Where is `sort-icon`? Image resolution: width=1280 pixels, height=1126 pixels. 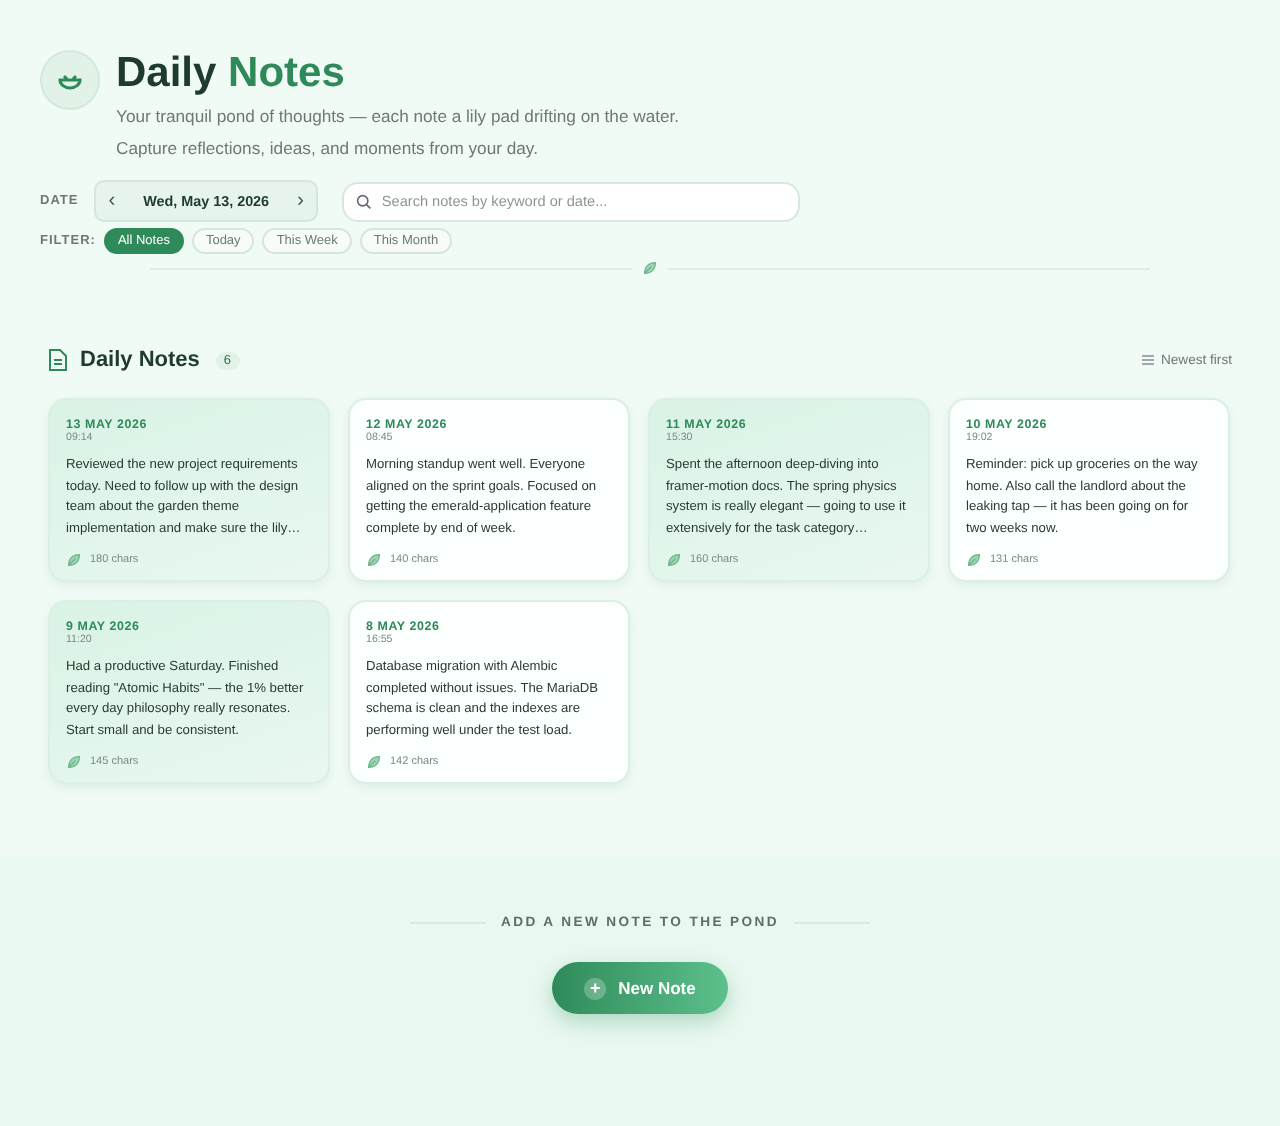
sort-icon is located at coordinates (1148, 360).